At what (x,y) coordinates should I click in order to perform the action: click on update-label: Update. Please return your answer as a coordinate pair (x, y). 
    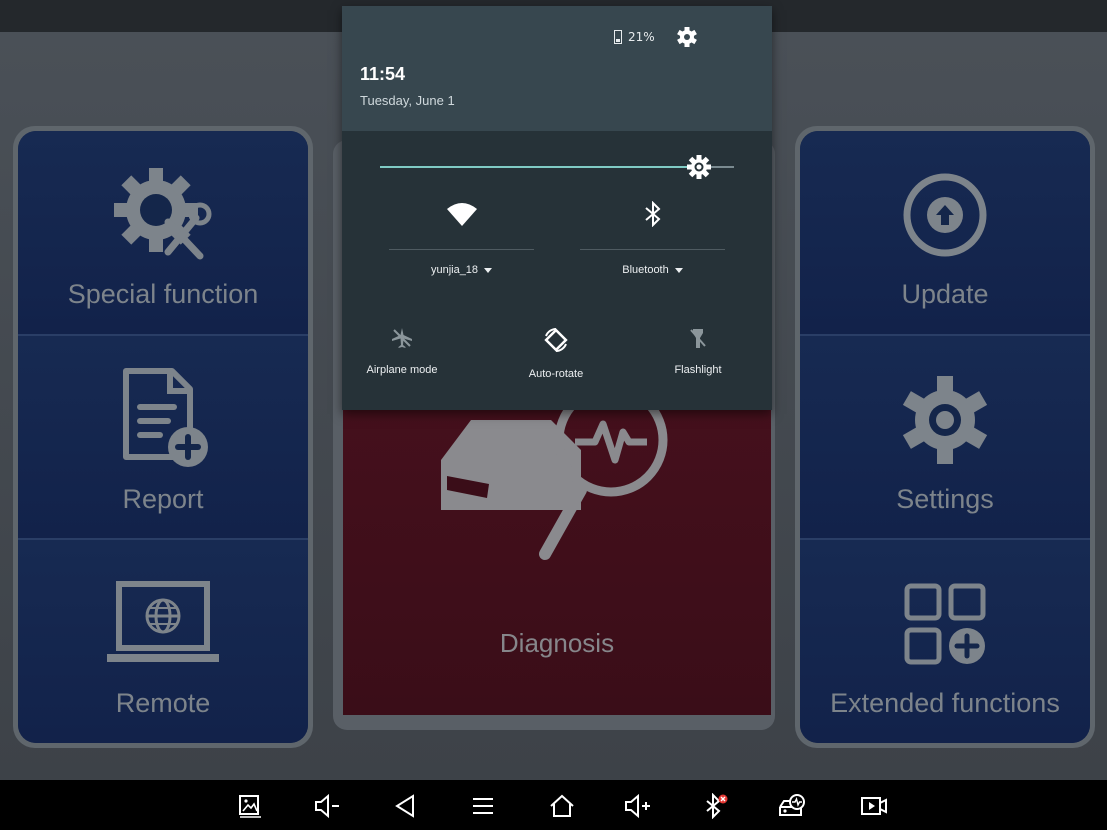
    Looking at the image, I should click on (945, 293).